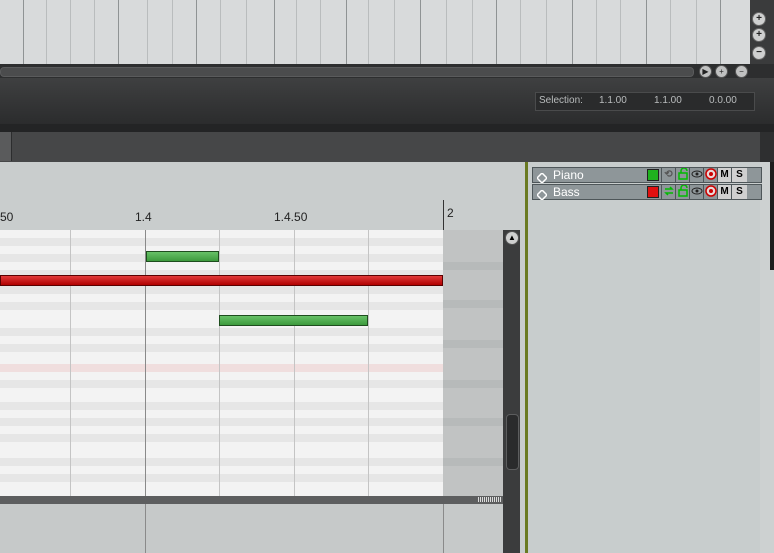 The height and width of the screenshot is (553, 774). Describe the element at coordinates (741, 71) in the screenshot. I see `zoom-out-horizontal-icon: −` at that location.